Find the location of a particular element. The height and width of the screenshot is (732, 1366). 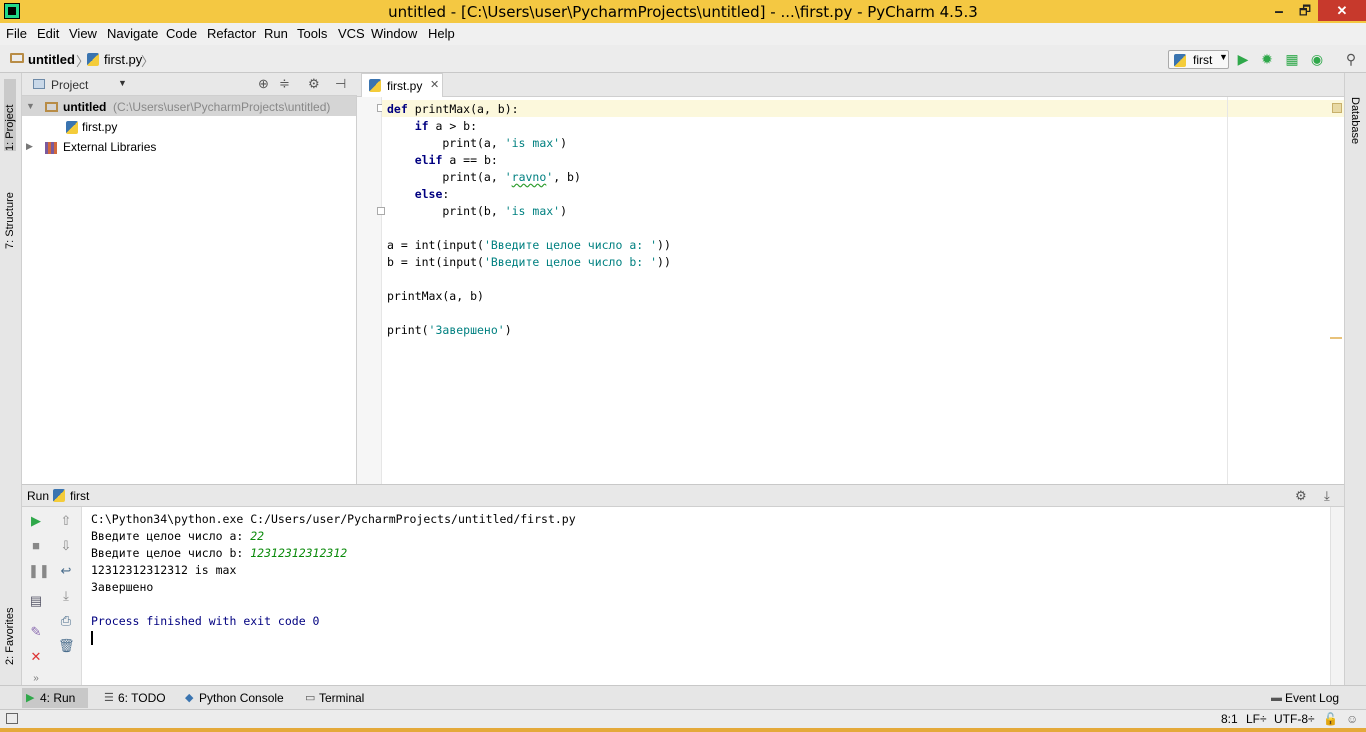

trash-icon: 🗑 is located at coordinates (66, 646).